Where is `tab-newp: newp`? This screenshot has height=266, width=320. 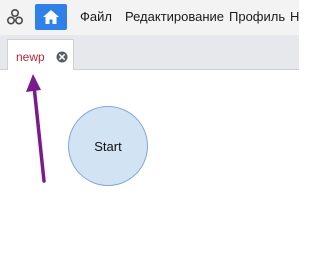 tab-newp: newp is located at coordinates (40, 54).